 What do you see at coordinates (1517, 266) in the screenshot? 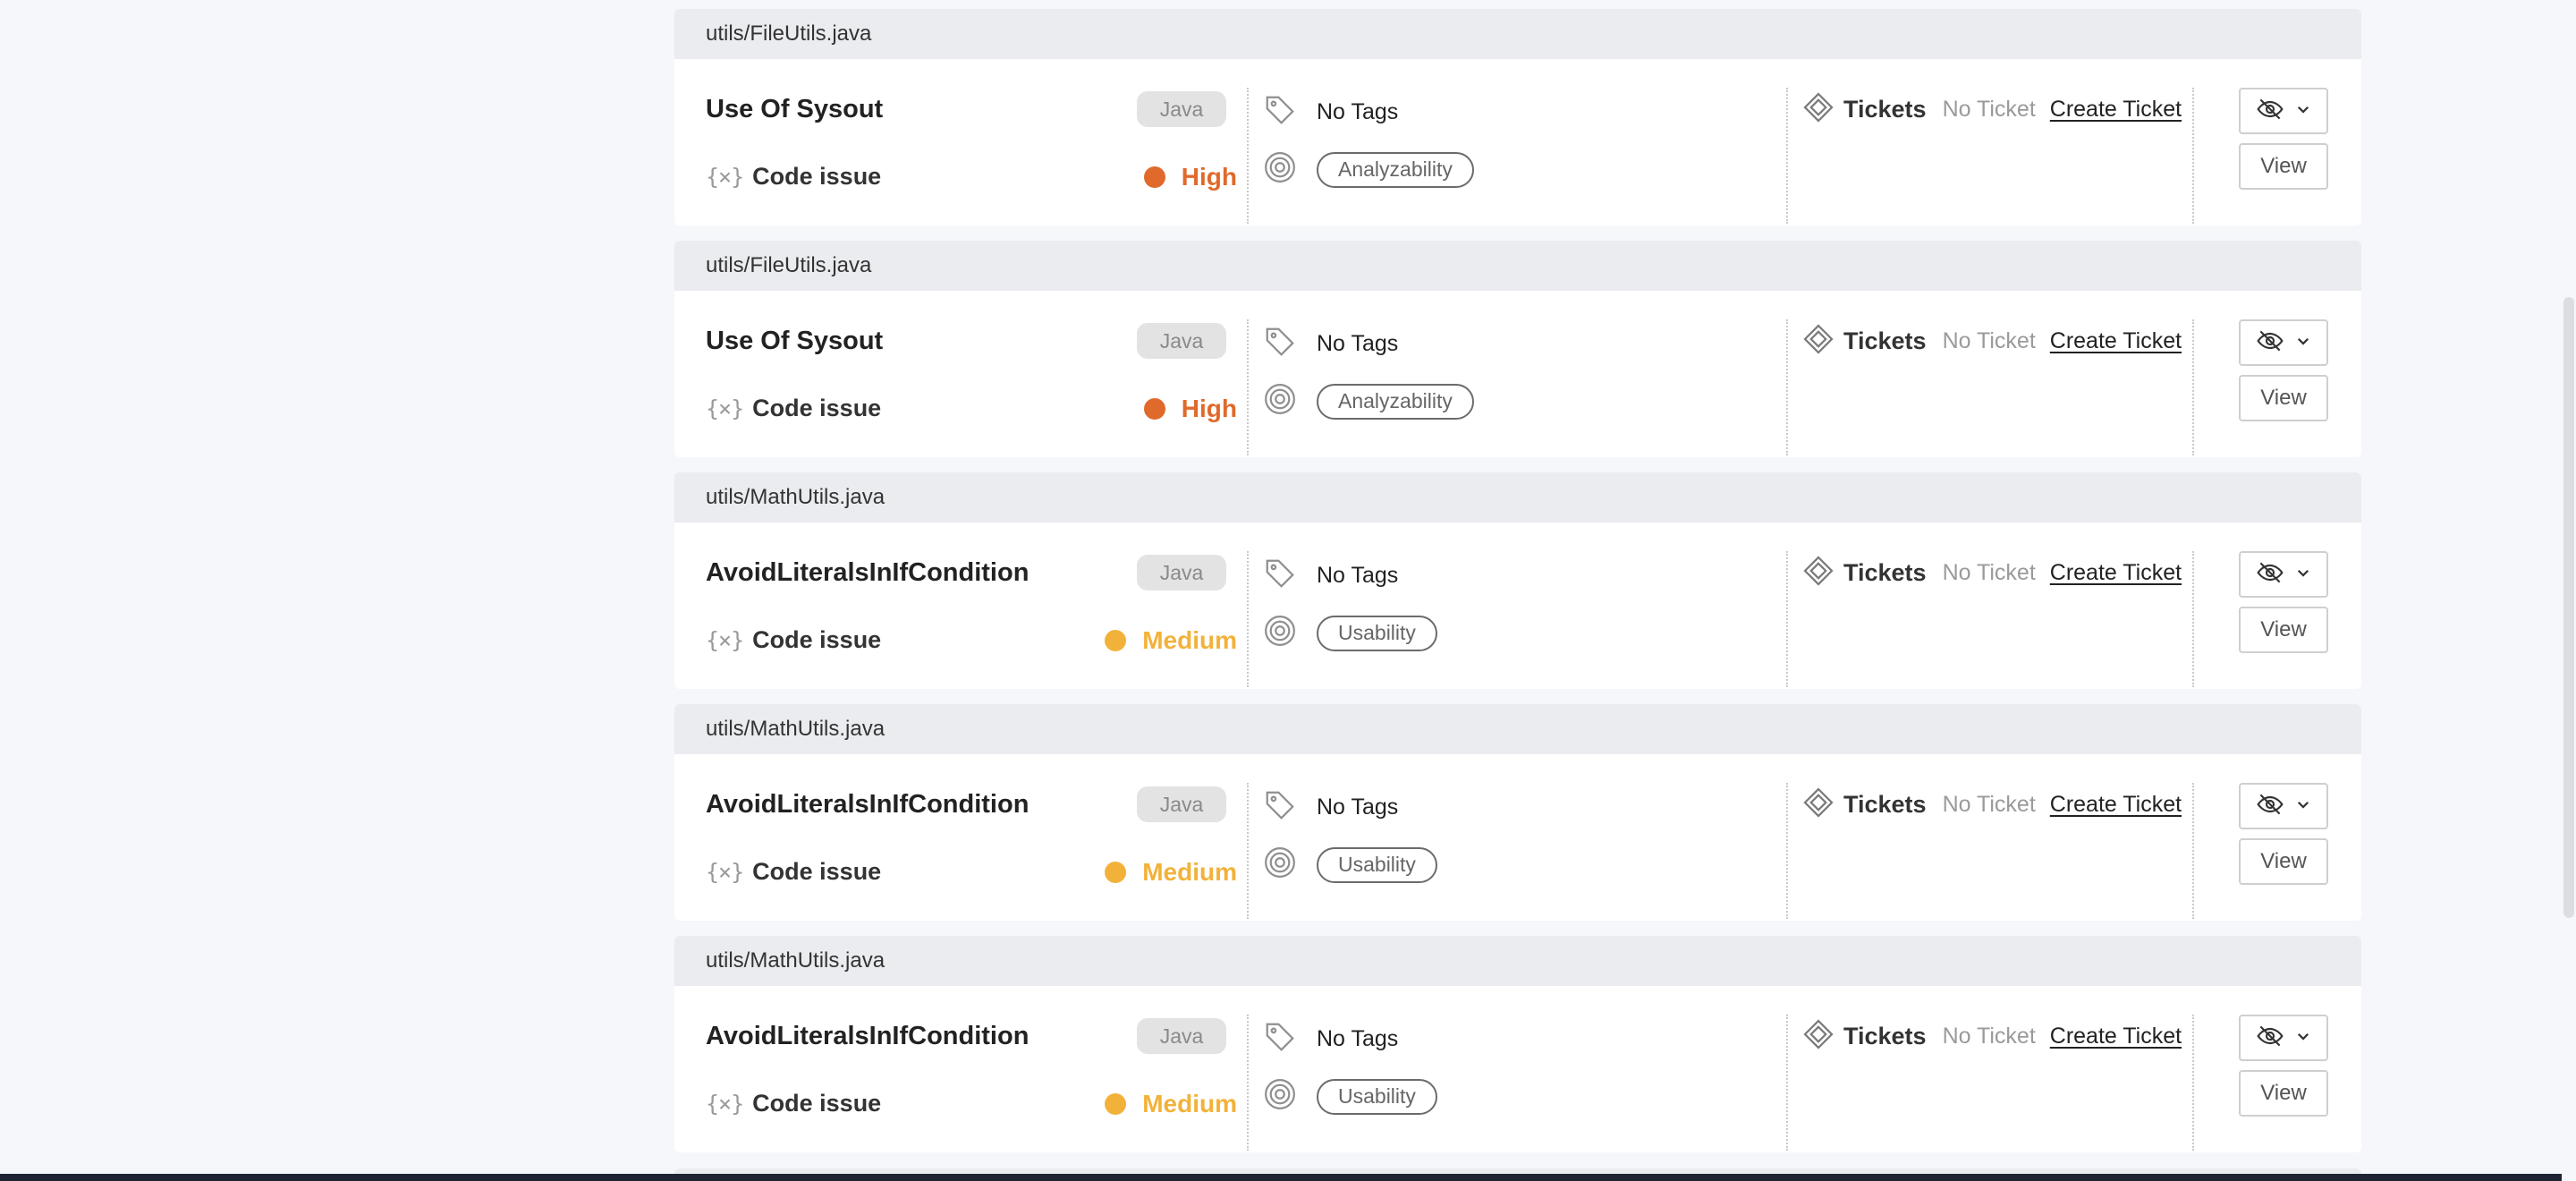
I see `file-path-header: utils/FileUtils.java` at bounding box center [1517, 266].